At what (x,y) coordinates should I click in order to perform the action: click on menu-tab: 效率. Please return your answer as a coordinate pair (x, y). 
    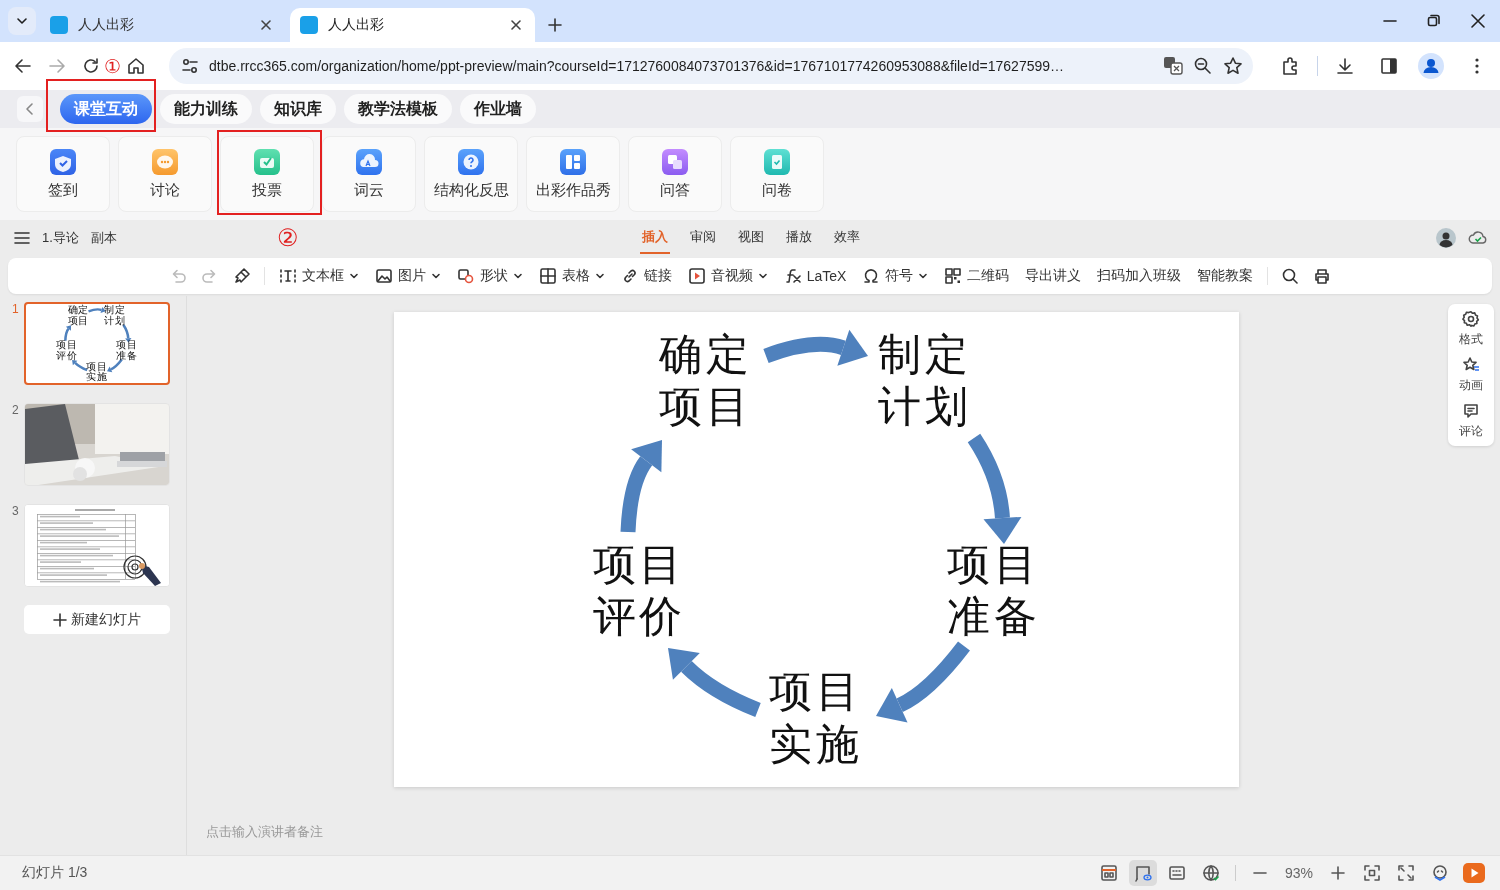
    Looking at the image, I should click on (847, 238).